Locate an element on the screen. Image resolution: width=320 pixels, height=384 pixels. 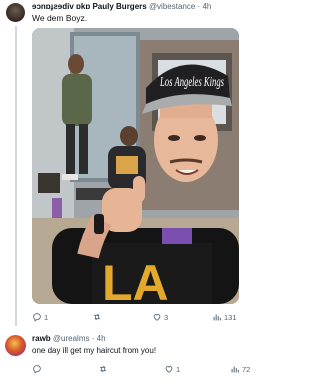
reply-header: rawb @urealms · 4h is located at coordinates (69, 338).